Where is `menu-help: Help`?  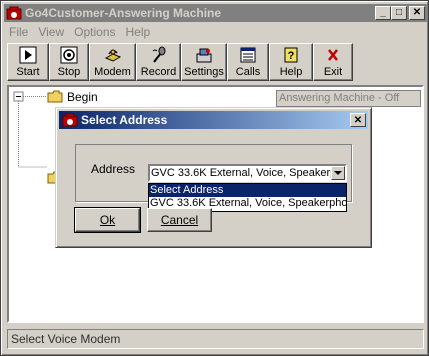
menu-help: Help is located at coordinates (138, 32).